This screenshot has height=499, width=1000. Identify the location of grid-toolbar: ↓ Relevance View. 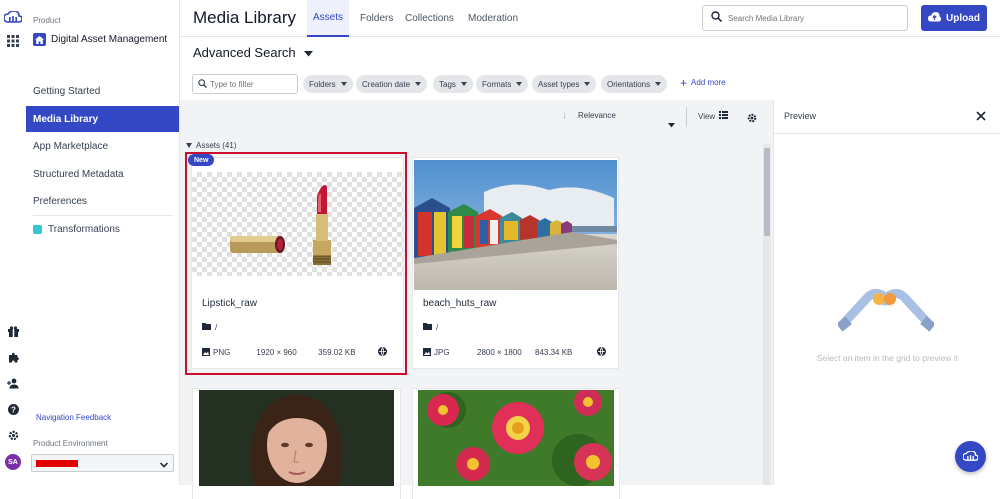
(476, 116).